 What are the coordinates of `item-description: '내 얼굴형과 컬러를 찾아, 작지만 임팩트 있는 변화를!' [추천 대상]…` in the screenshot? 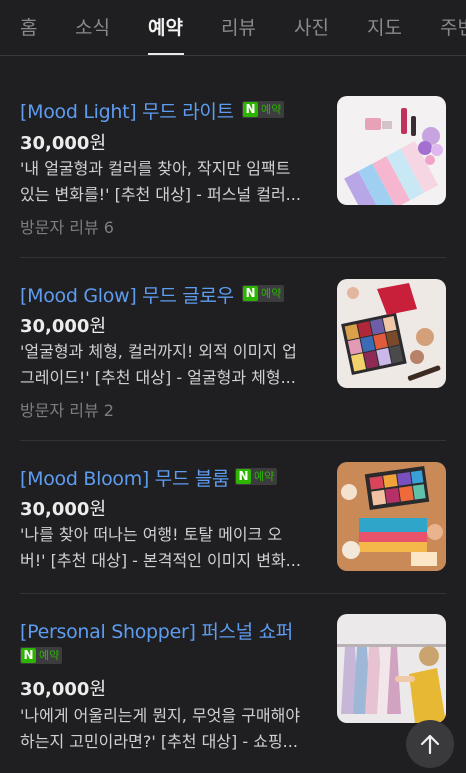 It's located at (160, 181).